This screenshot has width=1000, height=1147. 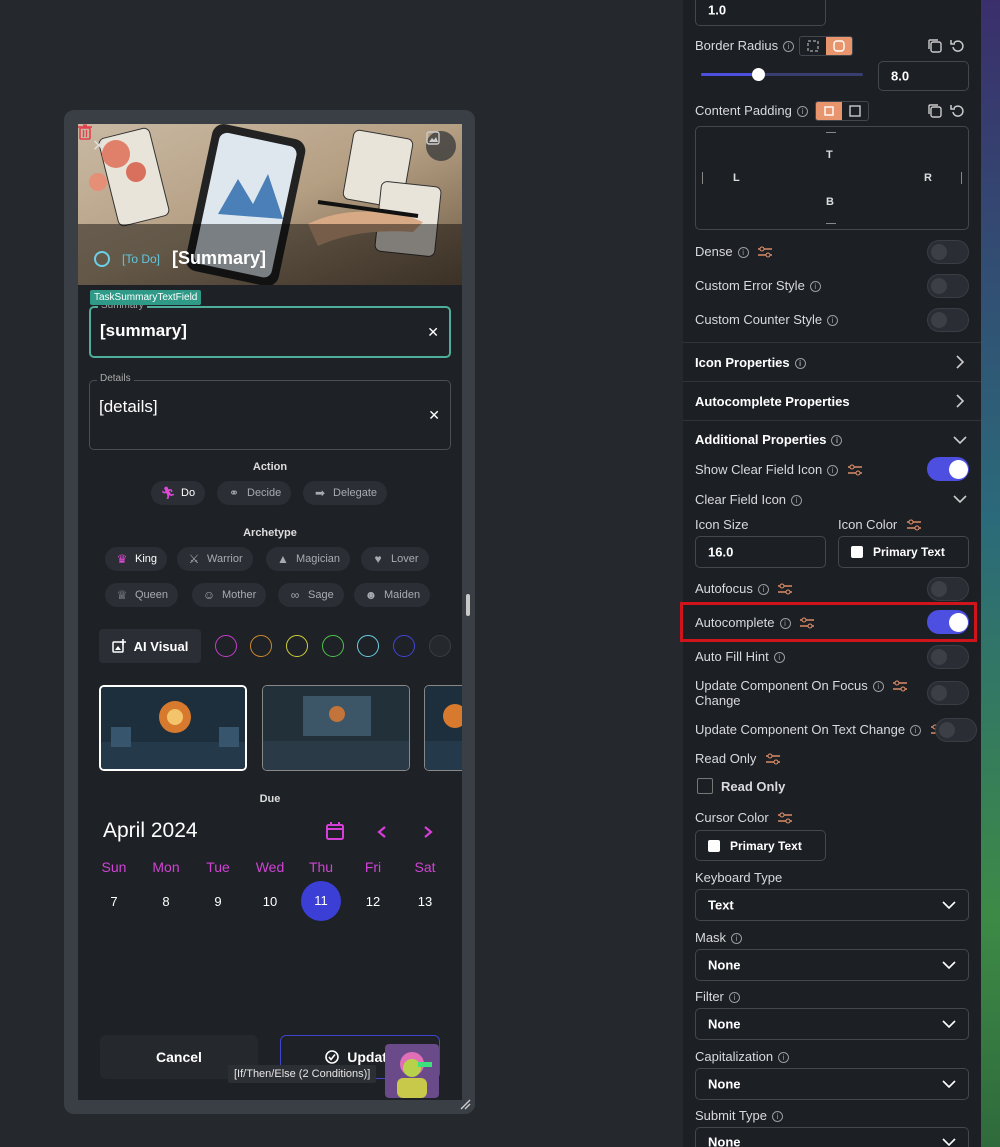 I want to click on calendar-icon, so click(x=335, y=831).